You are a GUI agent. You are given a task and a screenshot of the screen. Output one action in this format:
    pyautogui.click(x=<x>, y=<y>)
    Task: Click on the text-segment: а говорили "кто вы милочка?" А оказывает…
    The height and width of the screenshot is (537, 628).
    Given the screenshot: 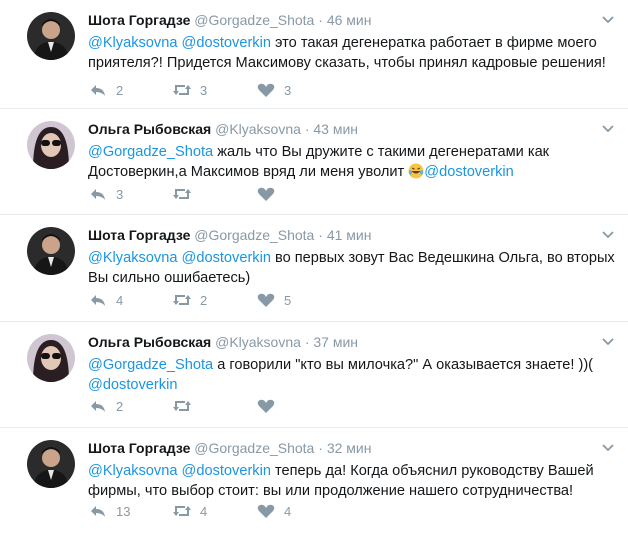 What is the action you would take?
    pyautogui.click(x=403, y=365)
    